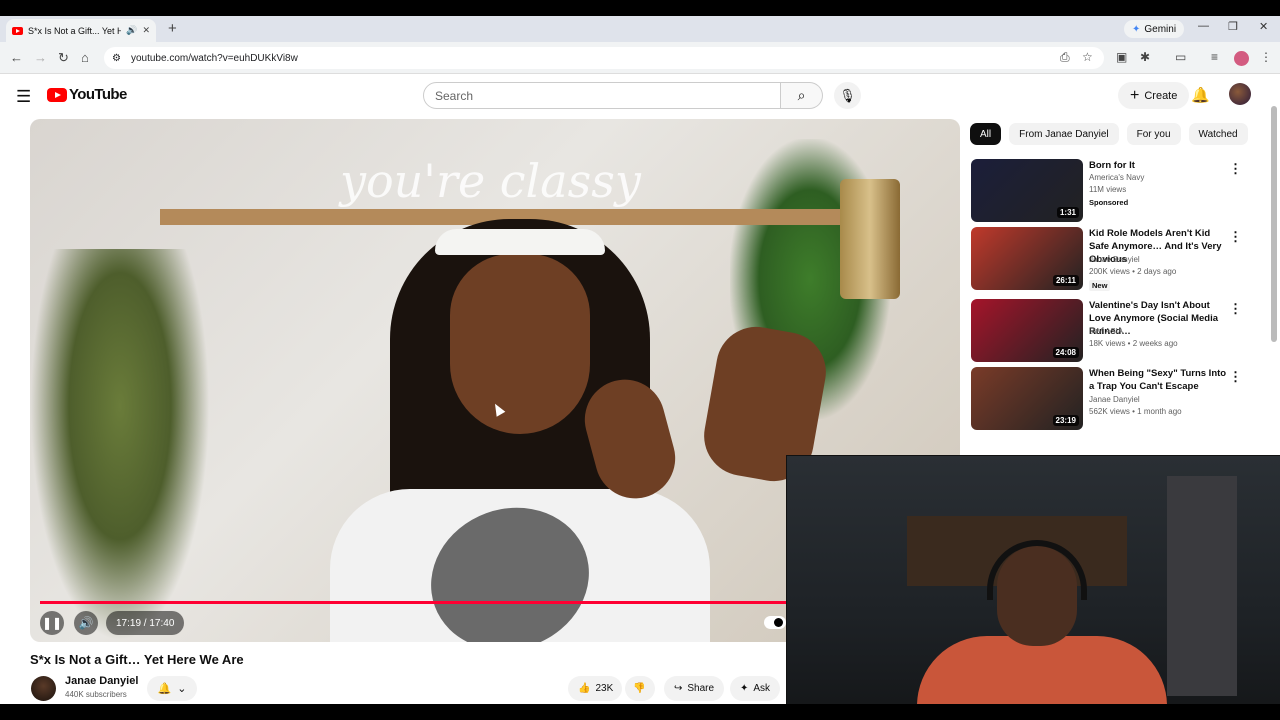  I want to click on share-icon: ↪, so click(678, 688).